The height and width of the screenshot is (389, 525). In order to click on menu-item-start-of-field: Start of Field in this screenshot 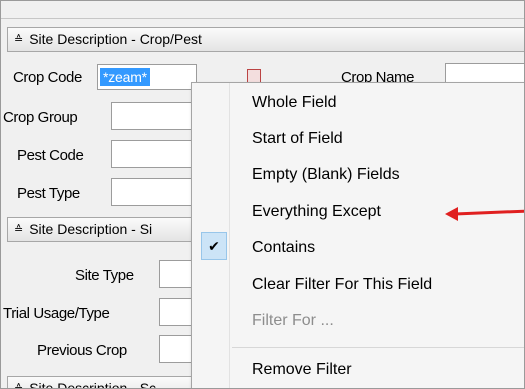, I will do `click(378, 139)`.